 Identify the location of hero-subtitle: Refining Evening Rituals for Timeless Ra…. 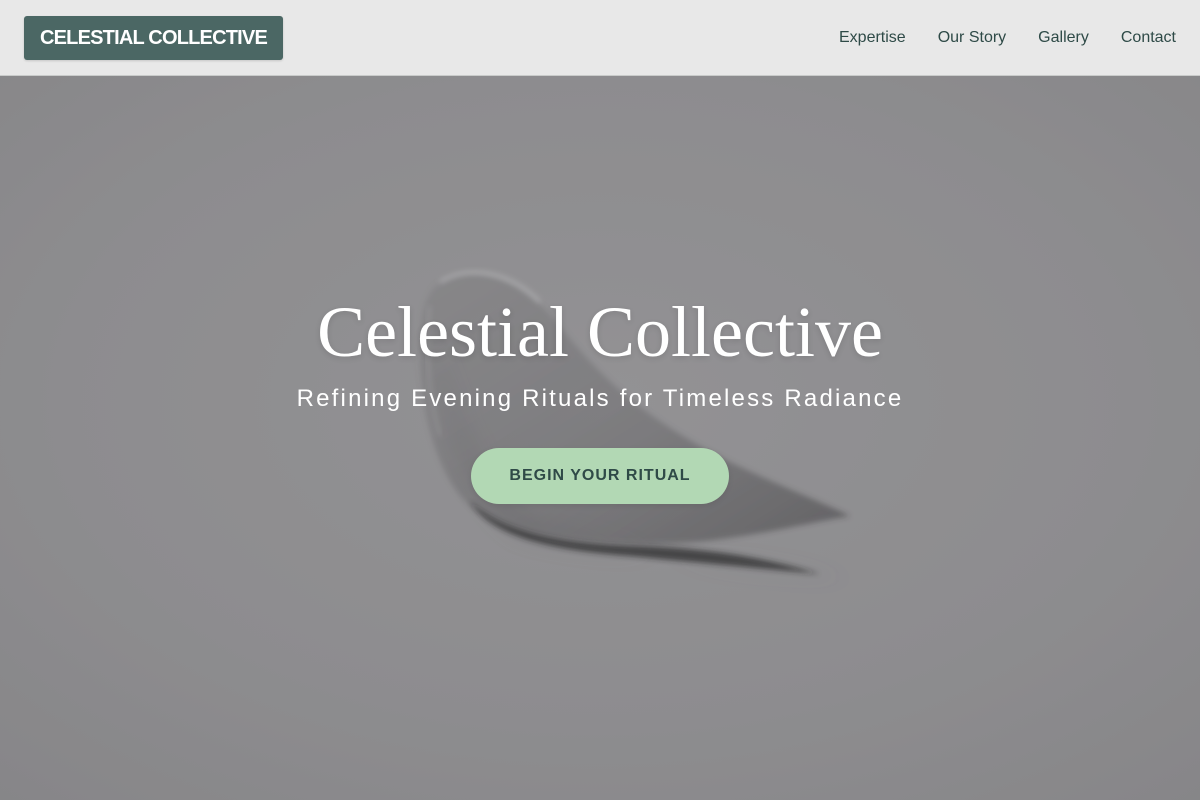
(600, 398).